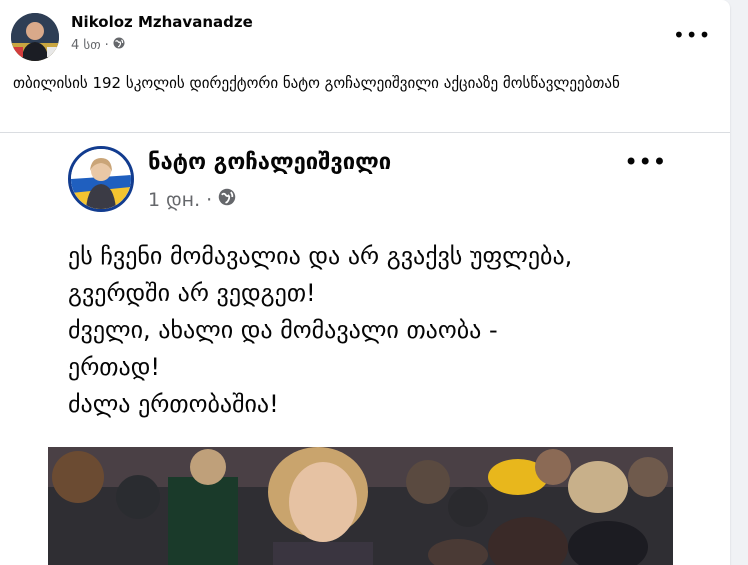 Image resolution: width=748 pixels, height=565 pixels. What do you see at coordinates (320, 256) in the screenshot?
I see `post-text-line: ეს ჩვენი მომავალია და არ გვაქვს უფლება,` at bounding box center [320, 256].